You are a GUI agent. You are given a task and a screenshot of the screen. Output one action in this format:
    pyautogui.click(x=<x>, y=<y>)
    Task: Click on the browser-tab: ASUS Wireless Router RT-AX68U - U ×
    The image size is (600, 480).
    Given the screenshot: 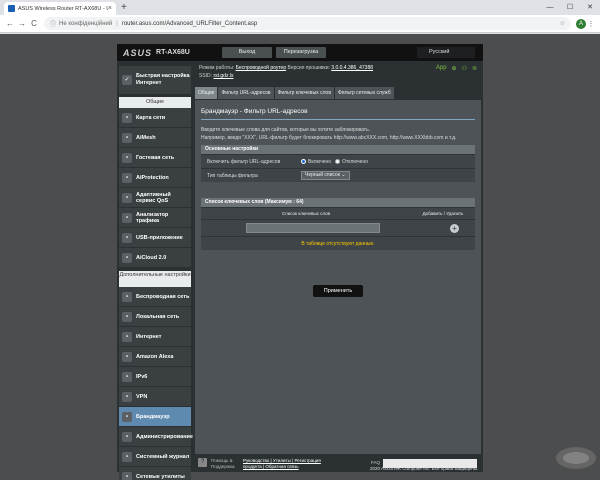 What is the action you would take?
    pyautogui.click(x=60, y=8)
    